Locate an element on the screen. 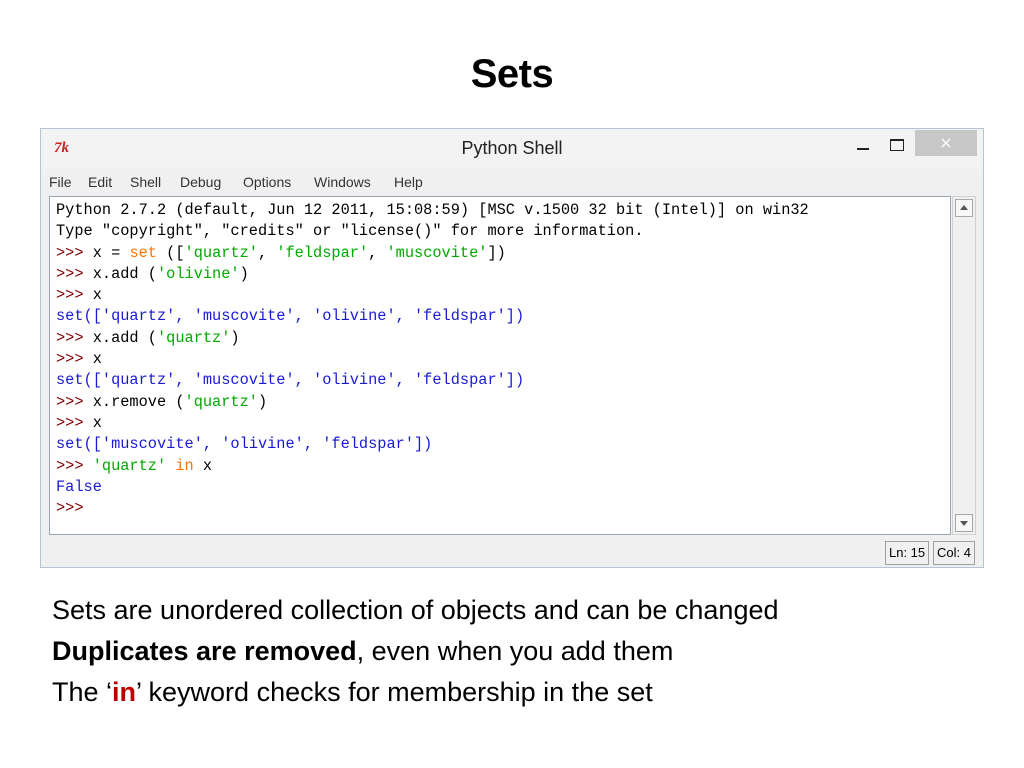 The width and height of the screenshot is (1024, 768). menu-debug: Debug is located at coordinates (200, 182).